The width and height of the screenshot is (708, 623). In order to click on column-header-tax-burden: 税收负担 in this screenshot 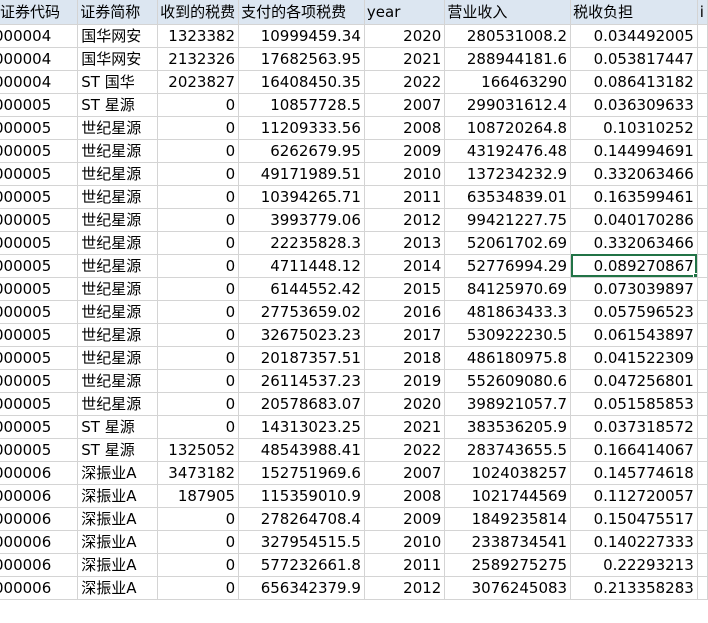, I will do `click(634, 12)`.